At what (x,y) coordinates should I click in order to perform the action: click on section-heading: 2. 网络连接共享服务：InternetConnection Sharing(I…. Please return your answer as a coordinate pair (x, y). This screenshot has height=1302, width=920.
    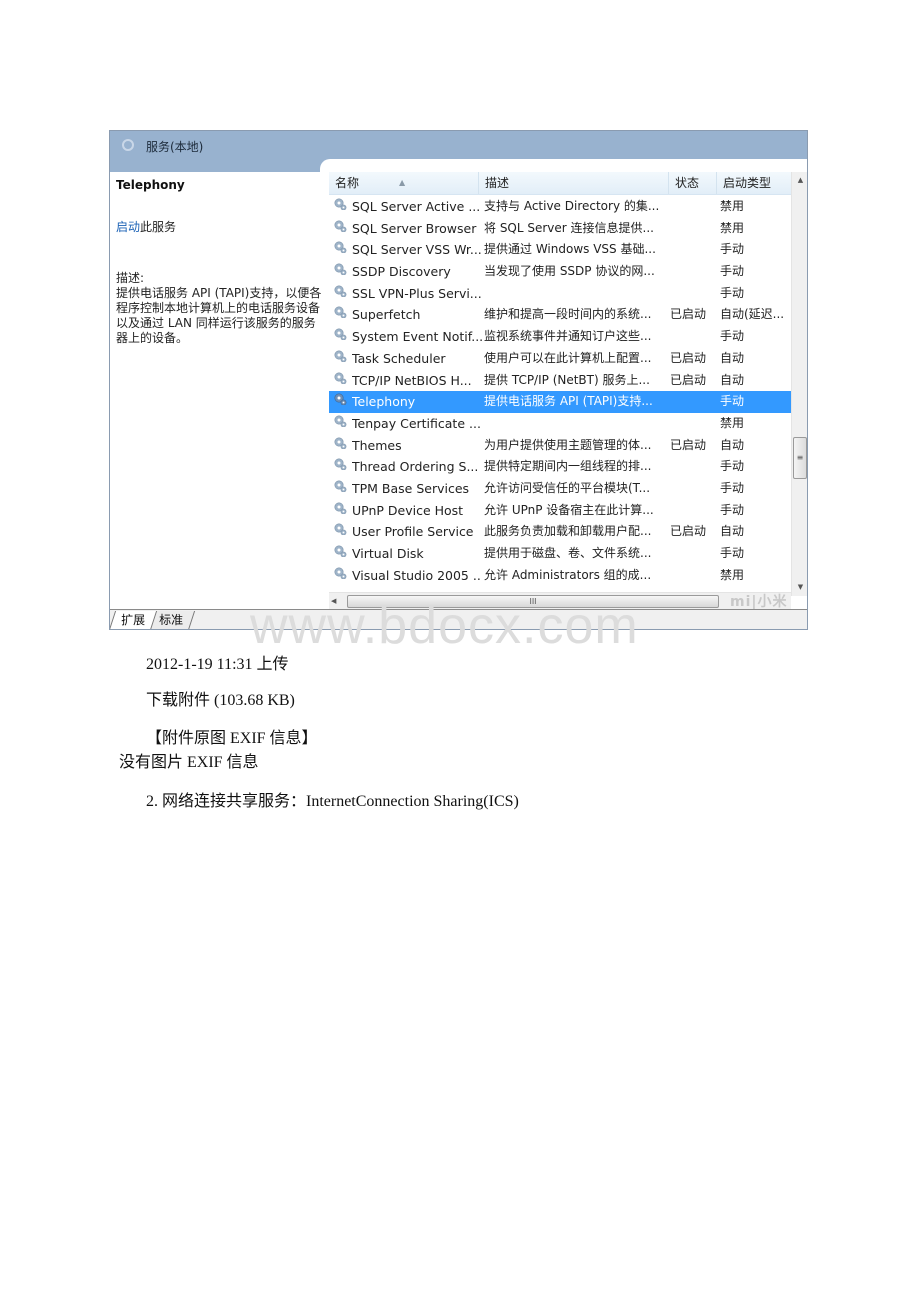
    Looking at the image, I should click on (332, 801).